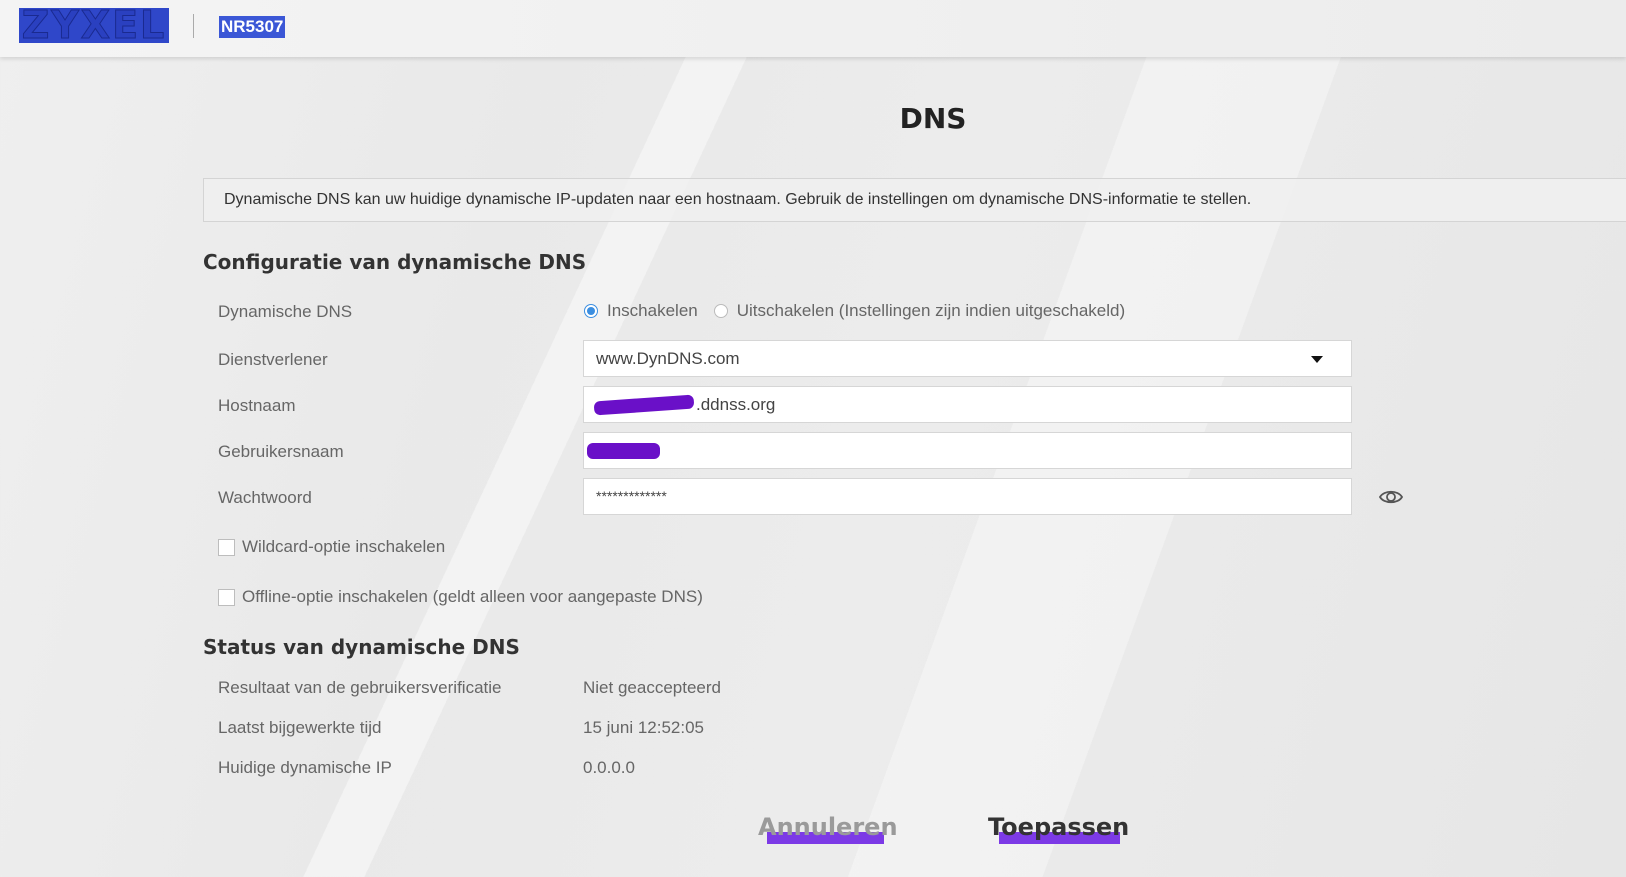  I want to click on hostname-input: .ddnss.org, so click(967, 404).